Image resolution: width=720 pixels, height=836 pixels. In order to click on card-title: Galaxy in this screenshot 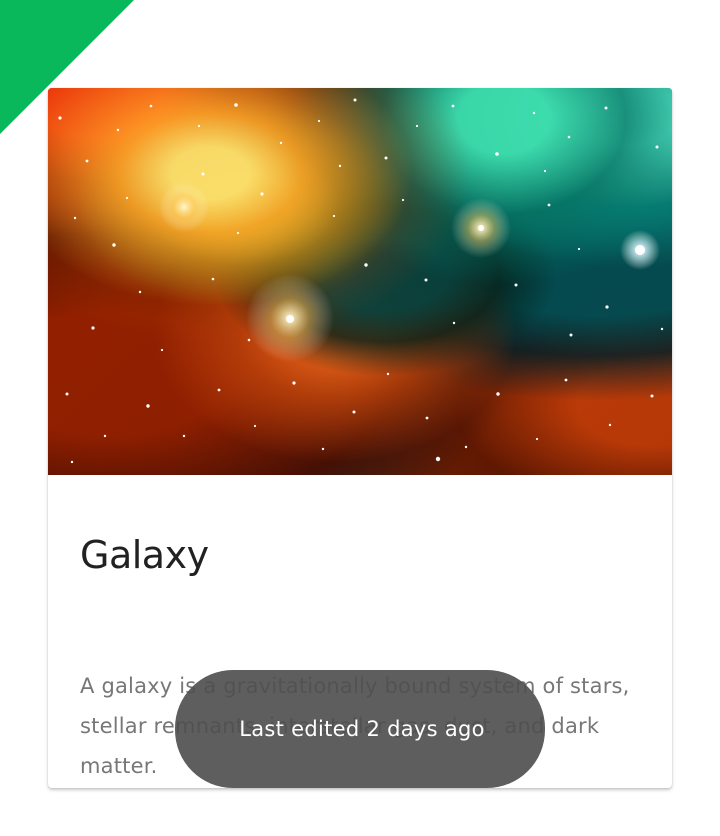, I will do `click(144, 555)`.